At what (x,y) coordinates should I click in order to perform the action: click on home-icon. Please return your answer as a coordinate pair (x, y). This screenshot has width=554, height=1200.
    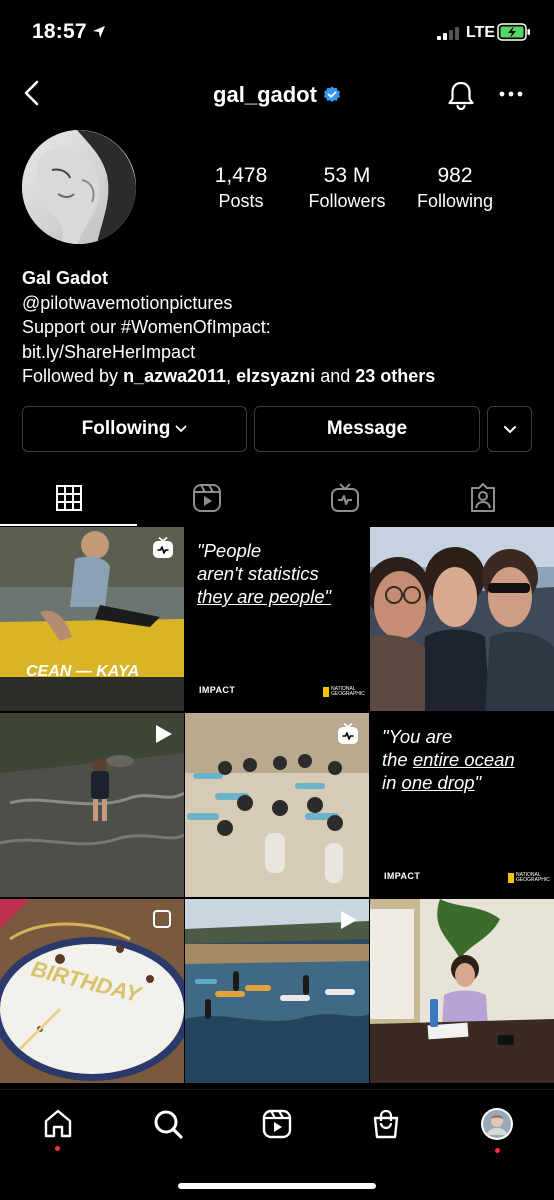
    Looking at the image, I should click on (58, 1123).